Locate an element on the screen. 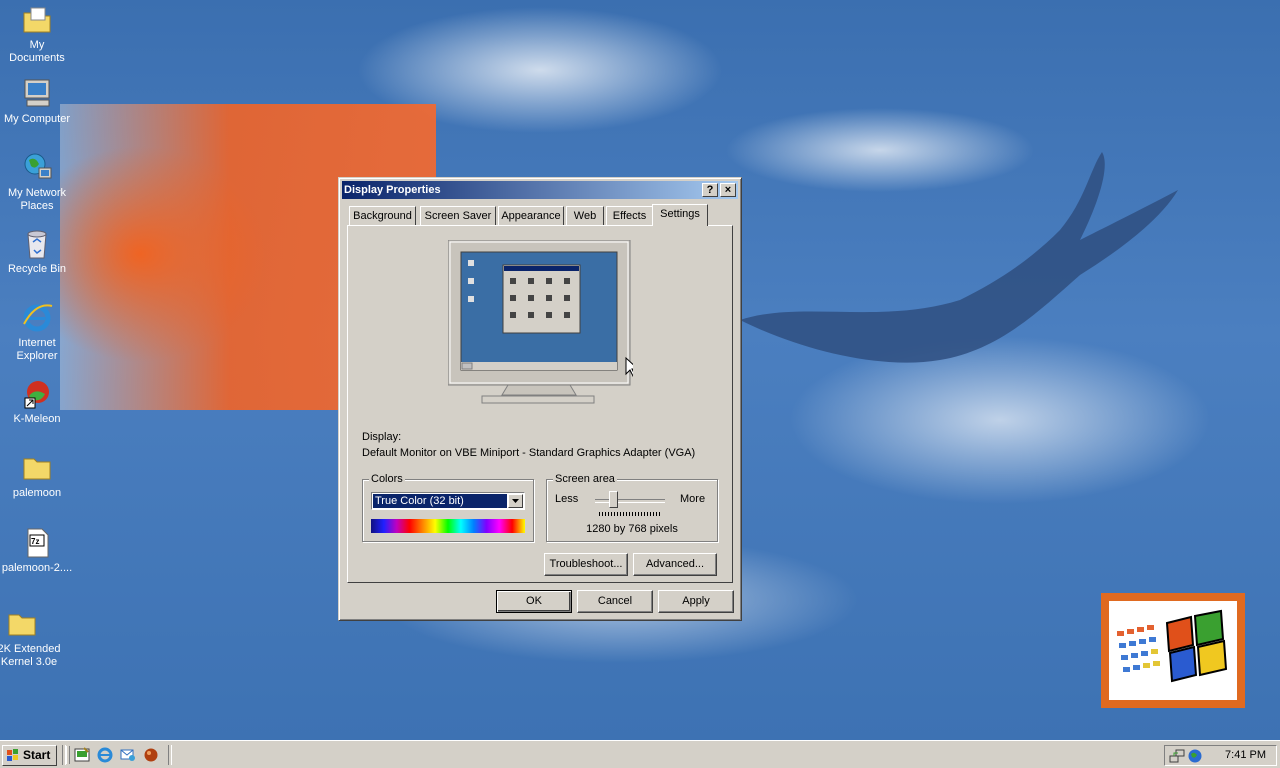  screen-area-slider-thumb is located at coordinates (613, 499).